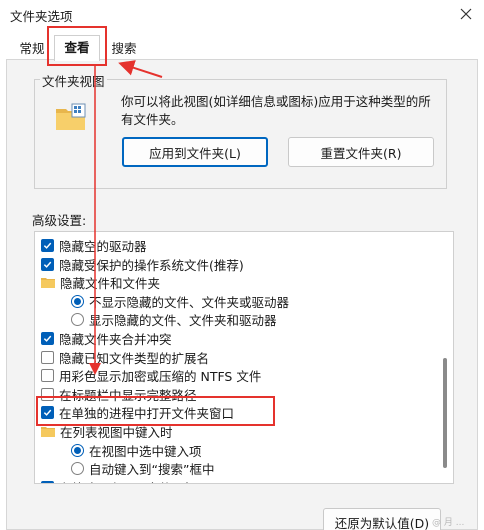 This screenshot has width=484, height=530. I want to click on settings-row: 在单独的进程中打开文件夹窗口, so click(137, 412).